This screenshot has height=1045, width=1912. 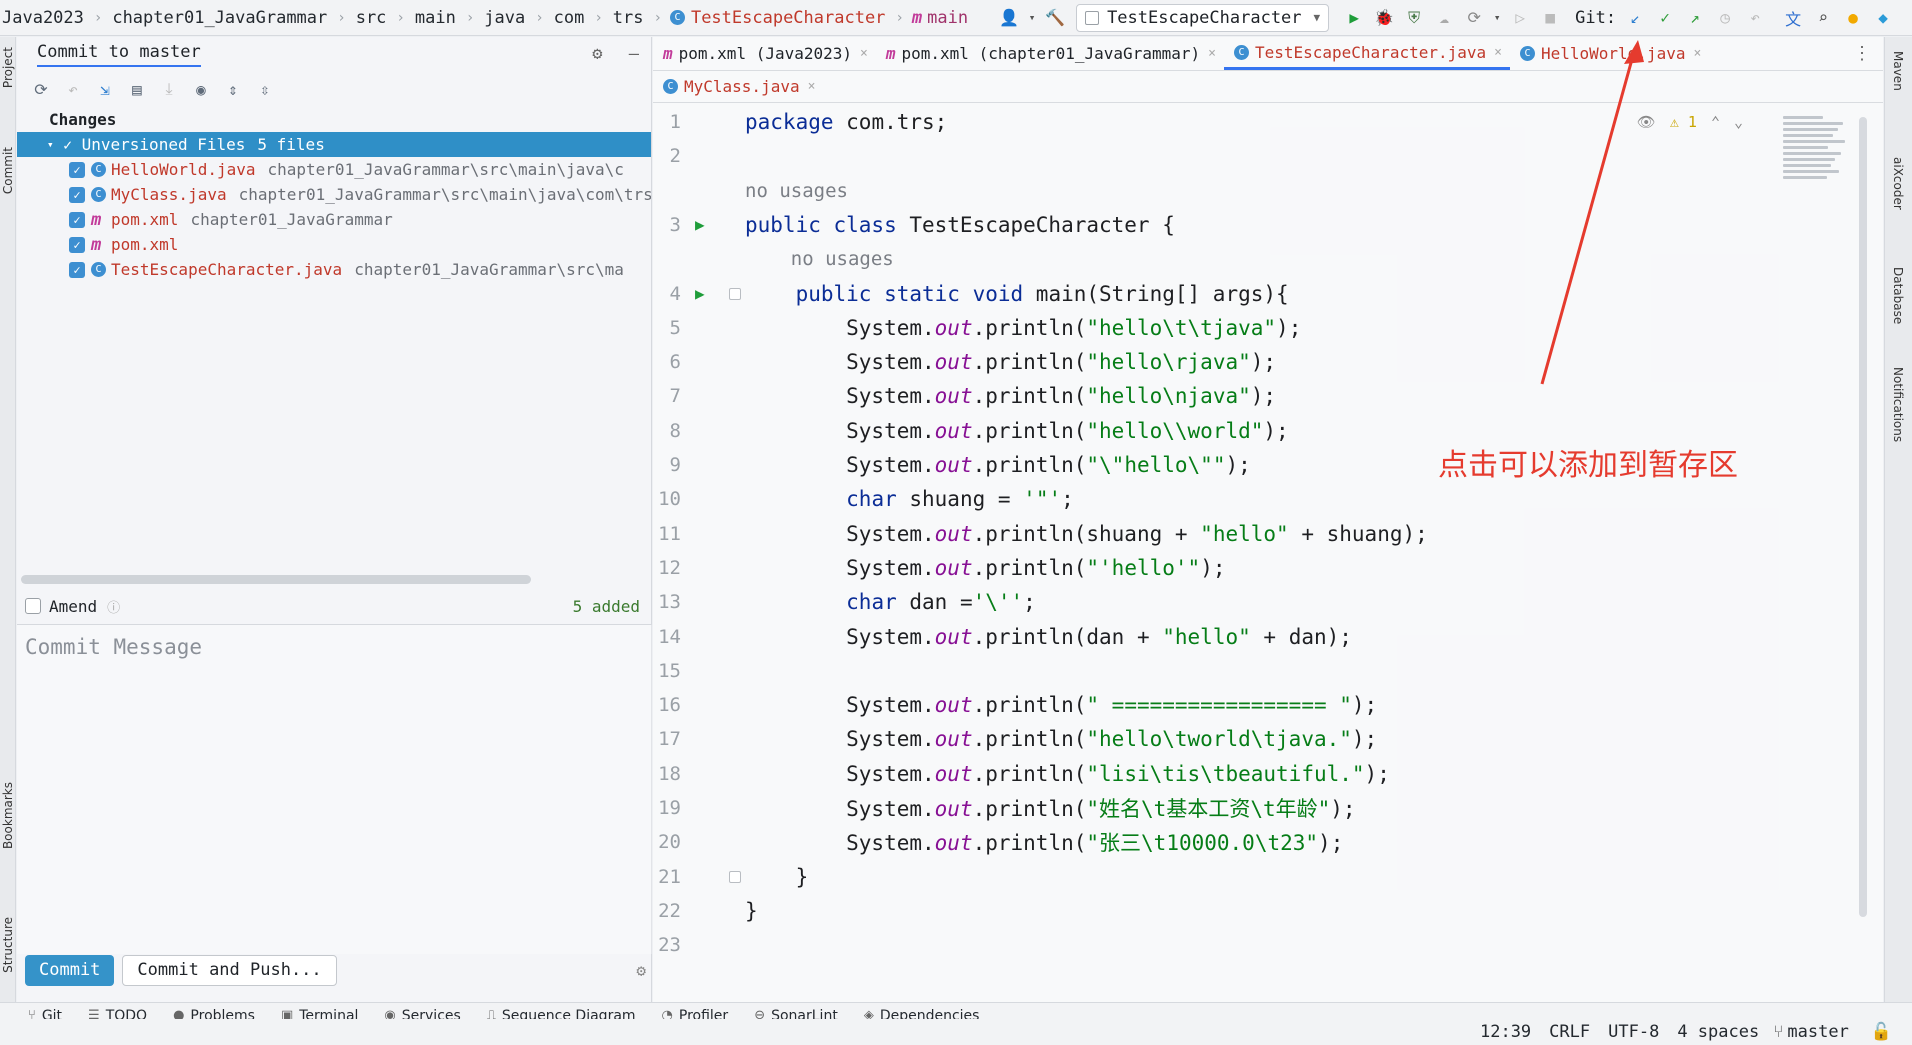 What do you see at coordinates (628, 18) in the screenshot?
I see `breadcrumb-trs: trs` at bounding box center [628, 18].